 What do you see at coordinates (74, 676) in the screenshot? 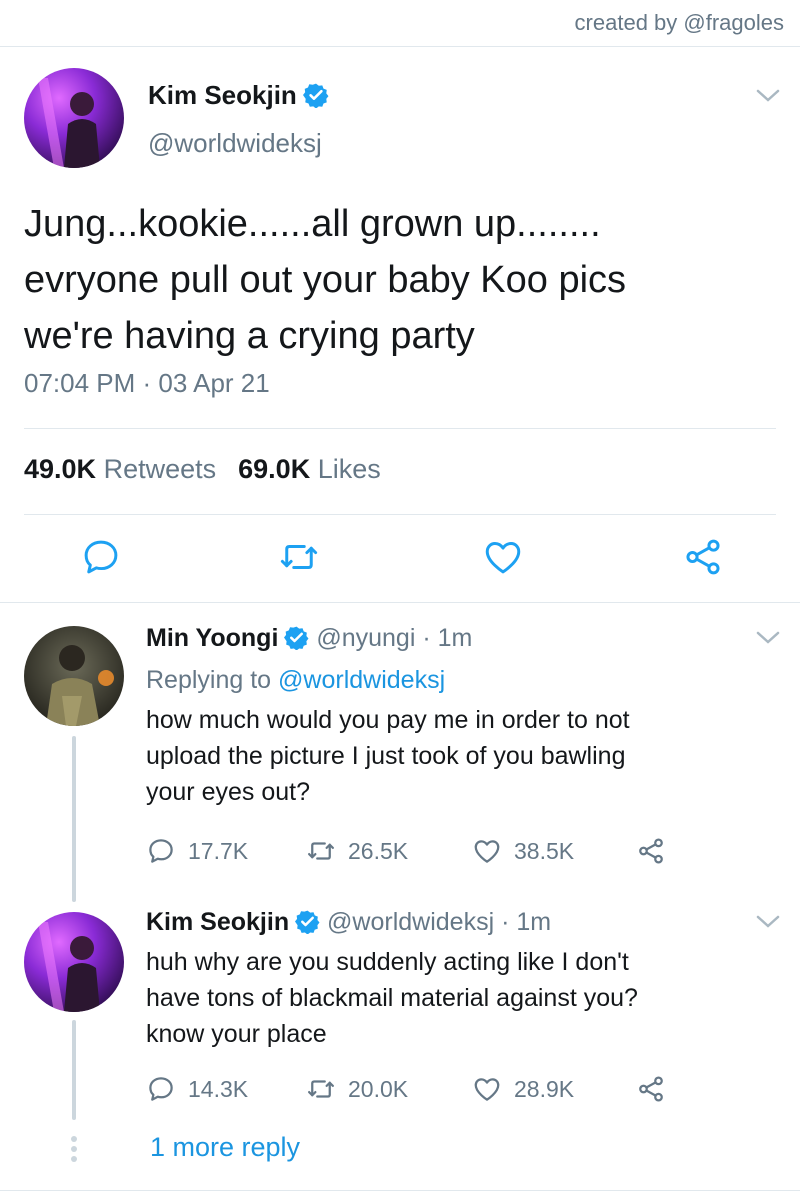
I see `avatar-min-yoongi` at bounding box center [74, 676].